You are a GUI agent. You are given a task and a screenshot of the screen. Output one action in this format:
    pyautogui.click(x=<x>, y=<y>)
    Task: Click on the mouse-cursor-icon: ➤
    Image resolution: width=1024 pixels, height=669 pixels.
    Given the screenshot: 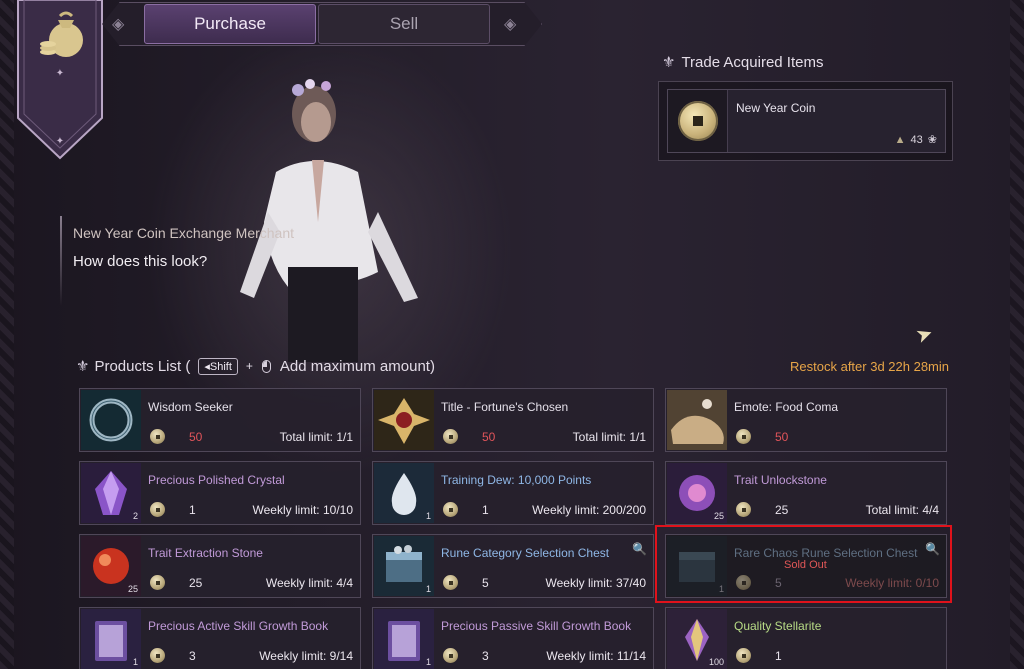 What is the action you would take?
    pyautogui.click(x=924, y=335)
    